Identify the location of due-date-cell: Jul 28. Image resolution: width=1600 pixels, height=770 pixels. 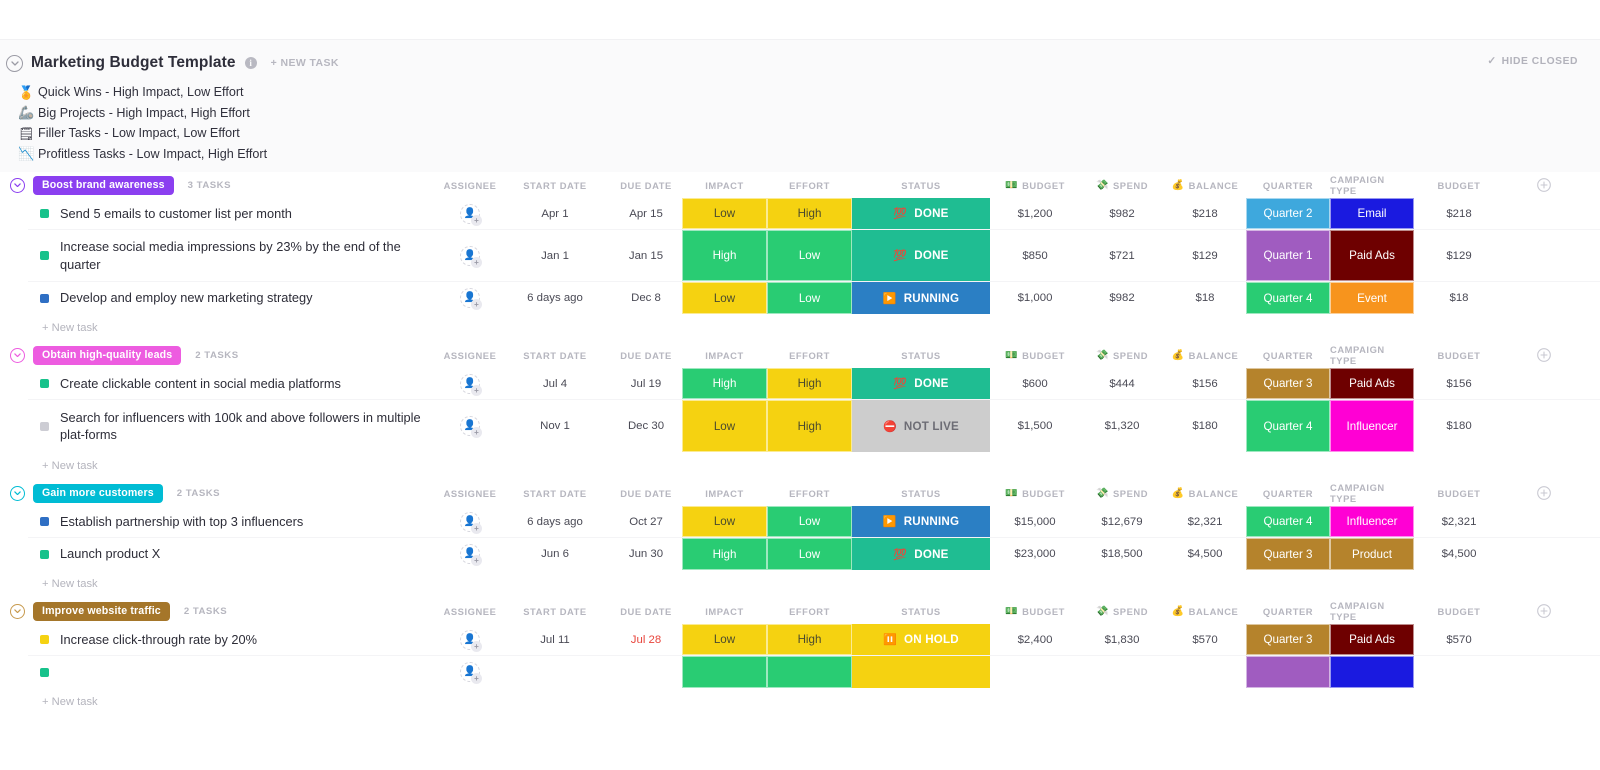
(646, 639).